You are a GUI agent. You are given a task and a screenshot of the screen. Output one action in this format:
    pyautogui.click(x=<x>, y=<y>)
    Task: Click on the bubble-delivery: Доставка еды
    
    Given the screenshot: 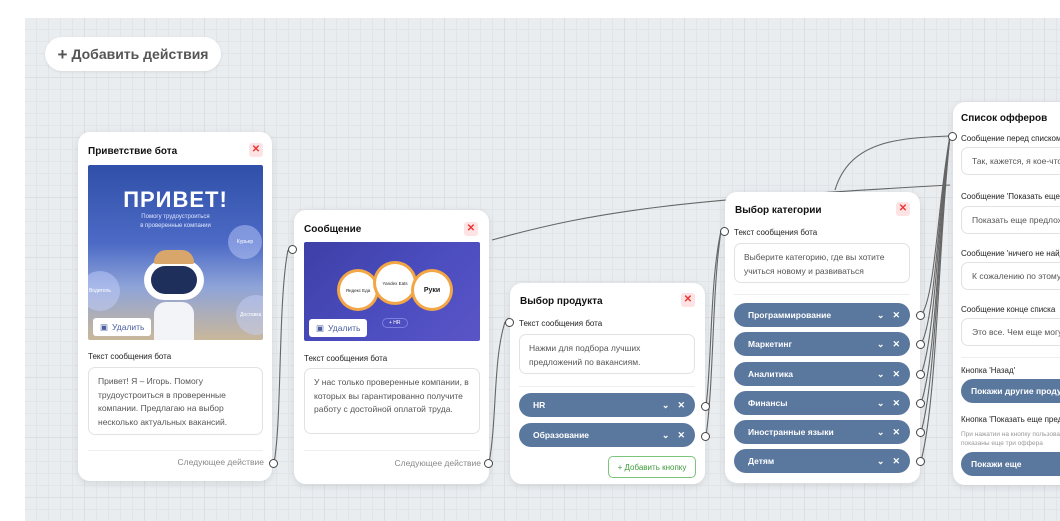 What is the action you would take?
    pyautogui.click(x=249, y=315)
    